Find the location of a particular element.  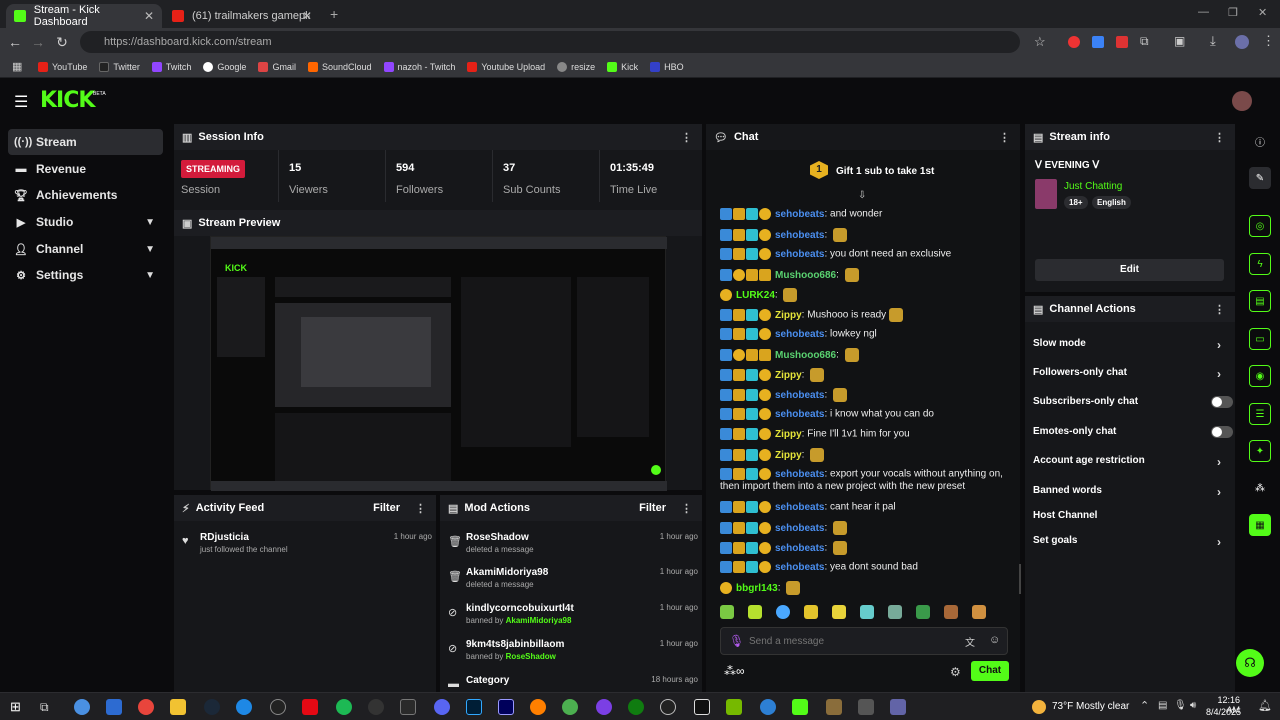

info-icon: ⓘ is located at coordinates (1260, 141).